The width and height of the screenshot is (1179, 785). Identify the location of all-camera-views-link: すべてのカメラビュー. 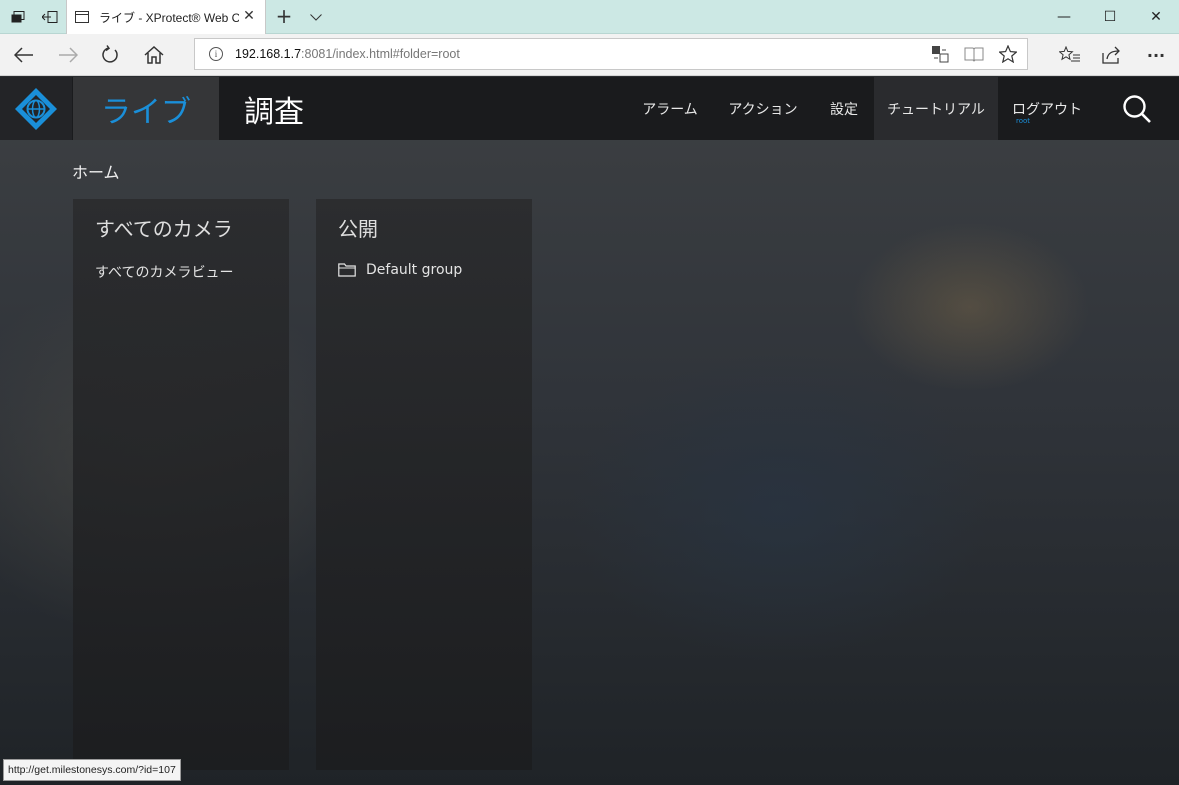
(164, 272).